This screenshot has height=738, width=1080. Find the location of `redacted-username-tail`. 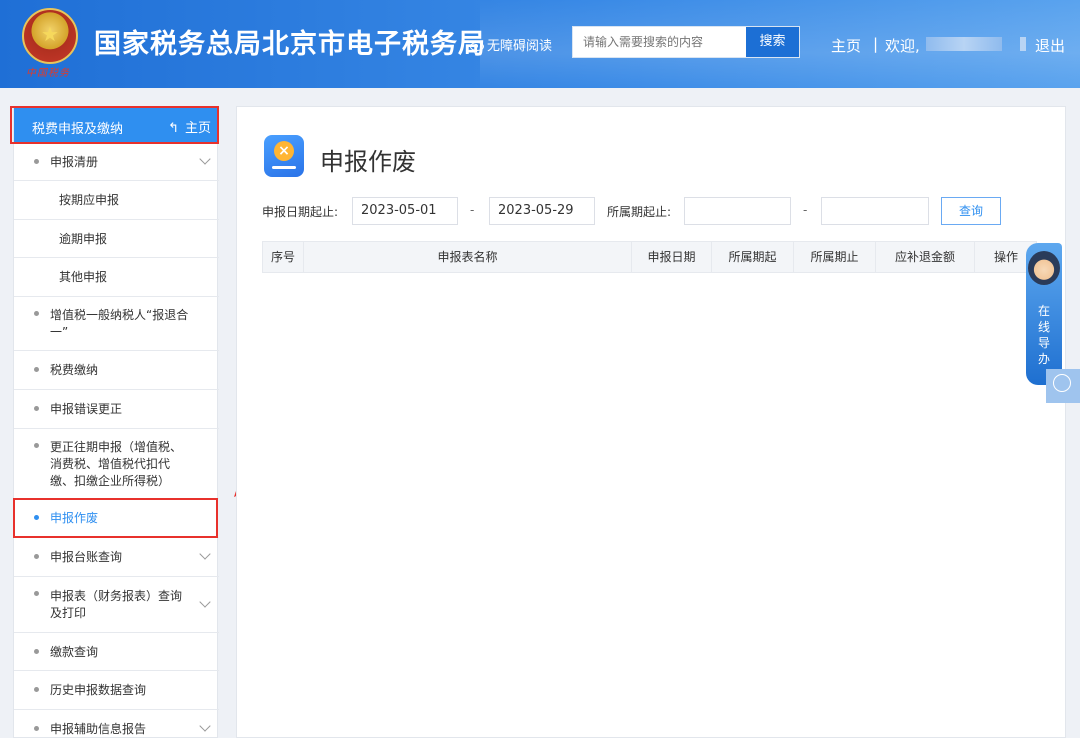

redacted-username-tail is located at coordinates (1023, 44).